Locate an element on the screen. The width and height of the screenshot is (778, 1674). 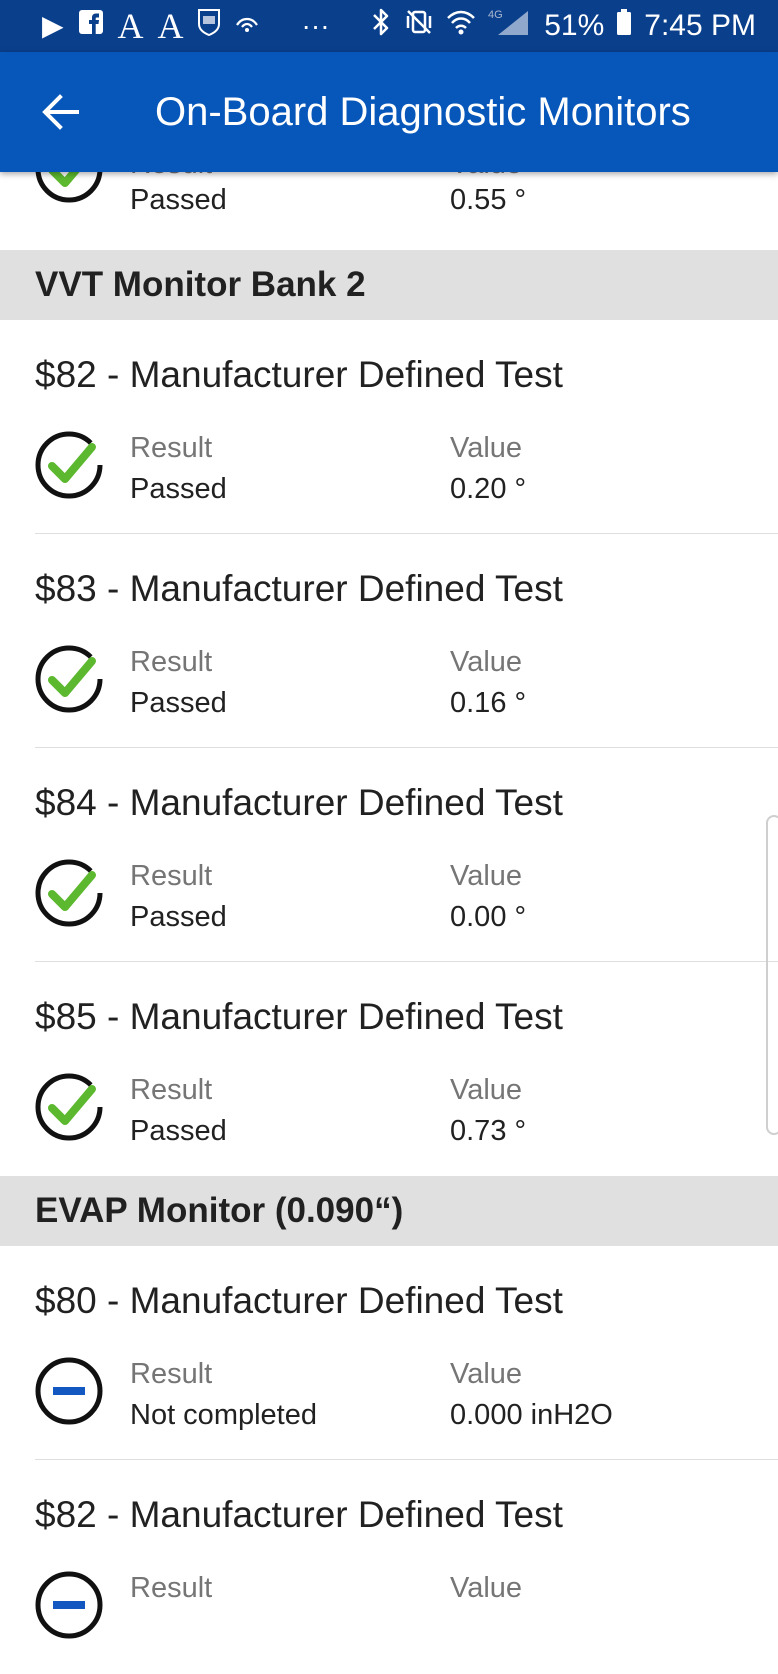
value-text: 0.73 ° is located at coordinates (488, 1131).